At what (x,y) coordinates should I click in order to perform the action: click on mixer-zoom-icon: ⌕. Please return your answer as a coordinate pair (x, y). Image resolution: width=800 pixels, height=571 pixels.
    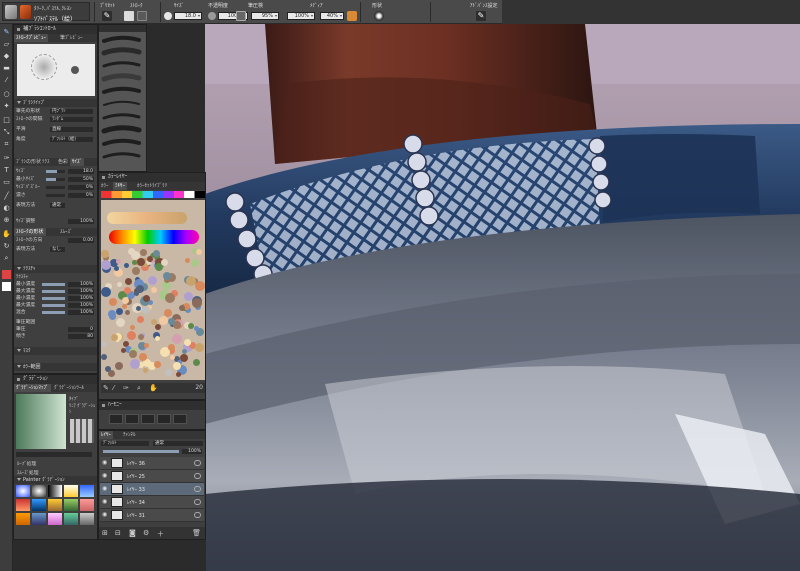
    Looking at the image, I should click on (139, 388).